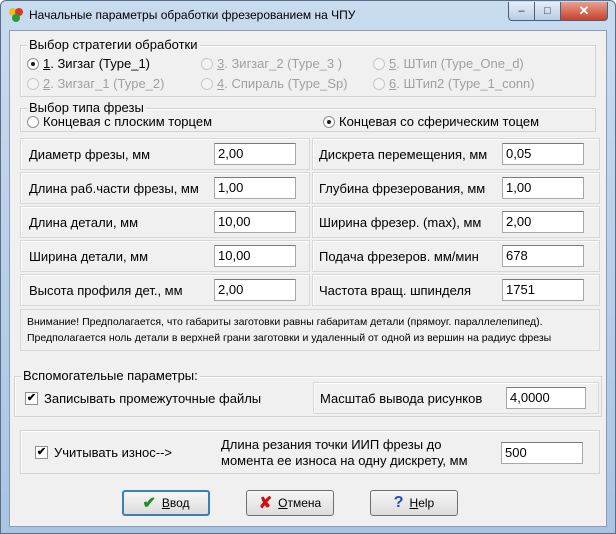 The height and width of the screenshot is (534, 616). I want to click on param-panel-working-length: Длина раб.части фрезы, мм 1,00, so click(165, 188).